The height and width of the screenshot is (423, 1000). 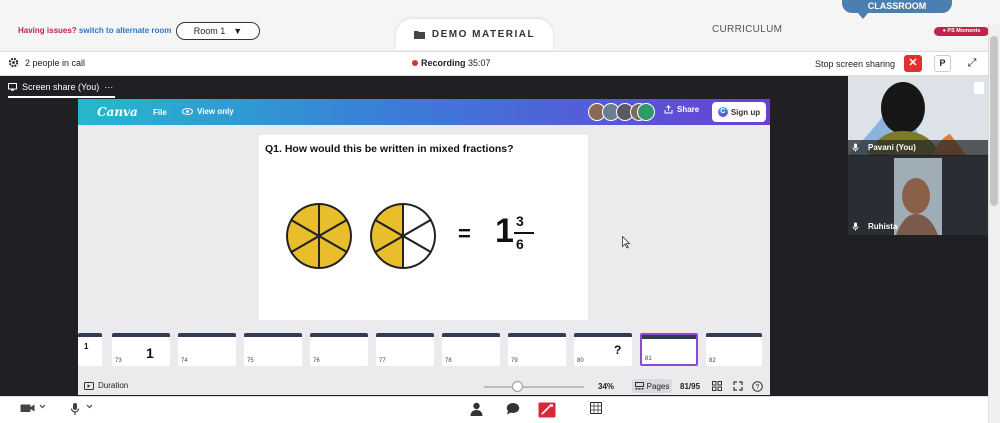 What do you see at coordinates (55, 62) in the screenshot?
I see `people-count-label: 2 people in call` at bounding box center [55, 62].